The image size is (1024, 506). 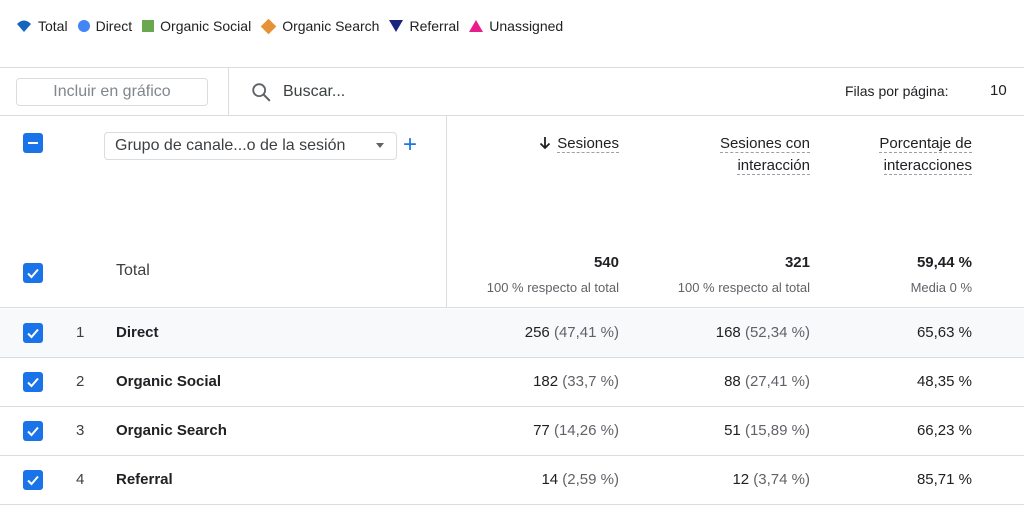 I want to click on dimension-selector-label: Grupo de canale...o de la sesión, so click(x=230, y=145).